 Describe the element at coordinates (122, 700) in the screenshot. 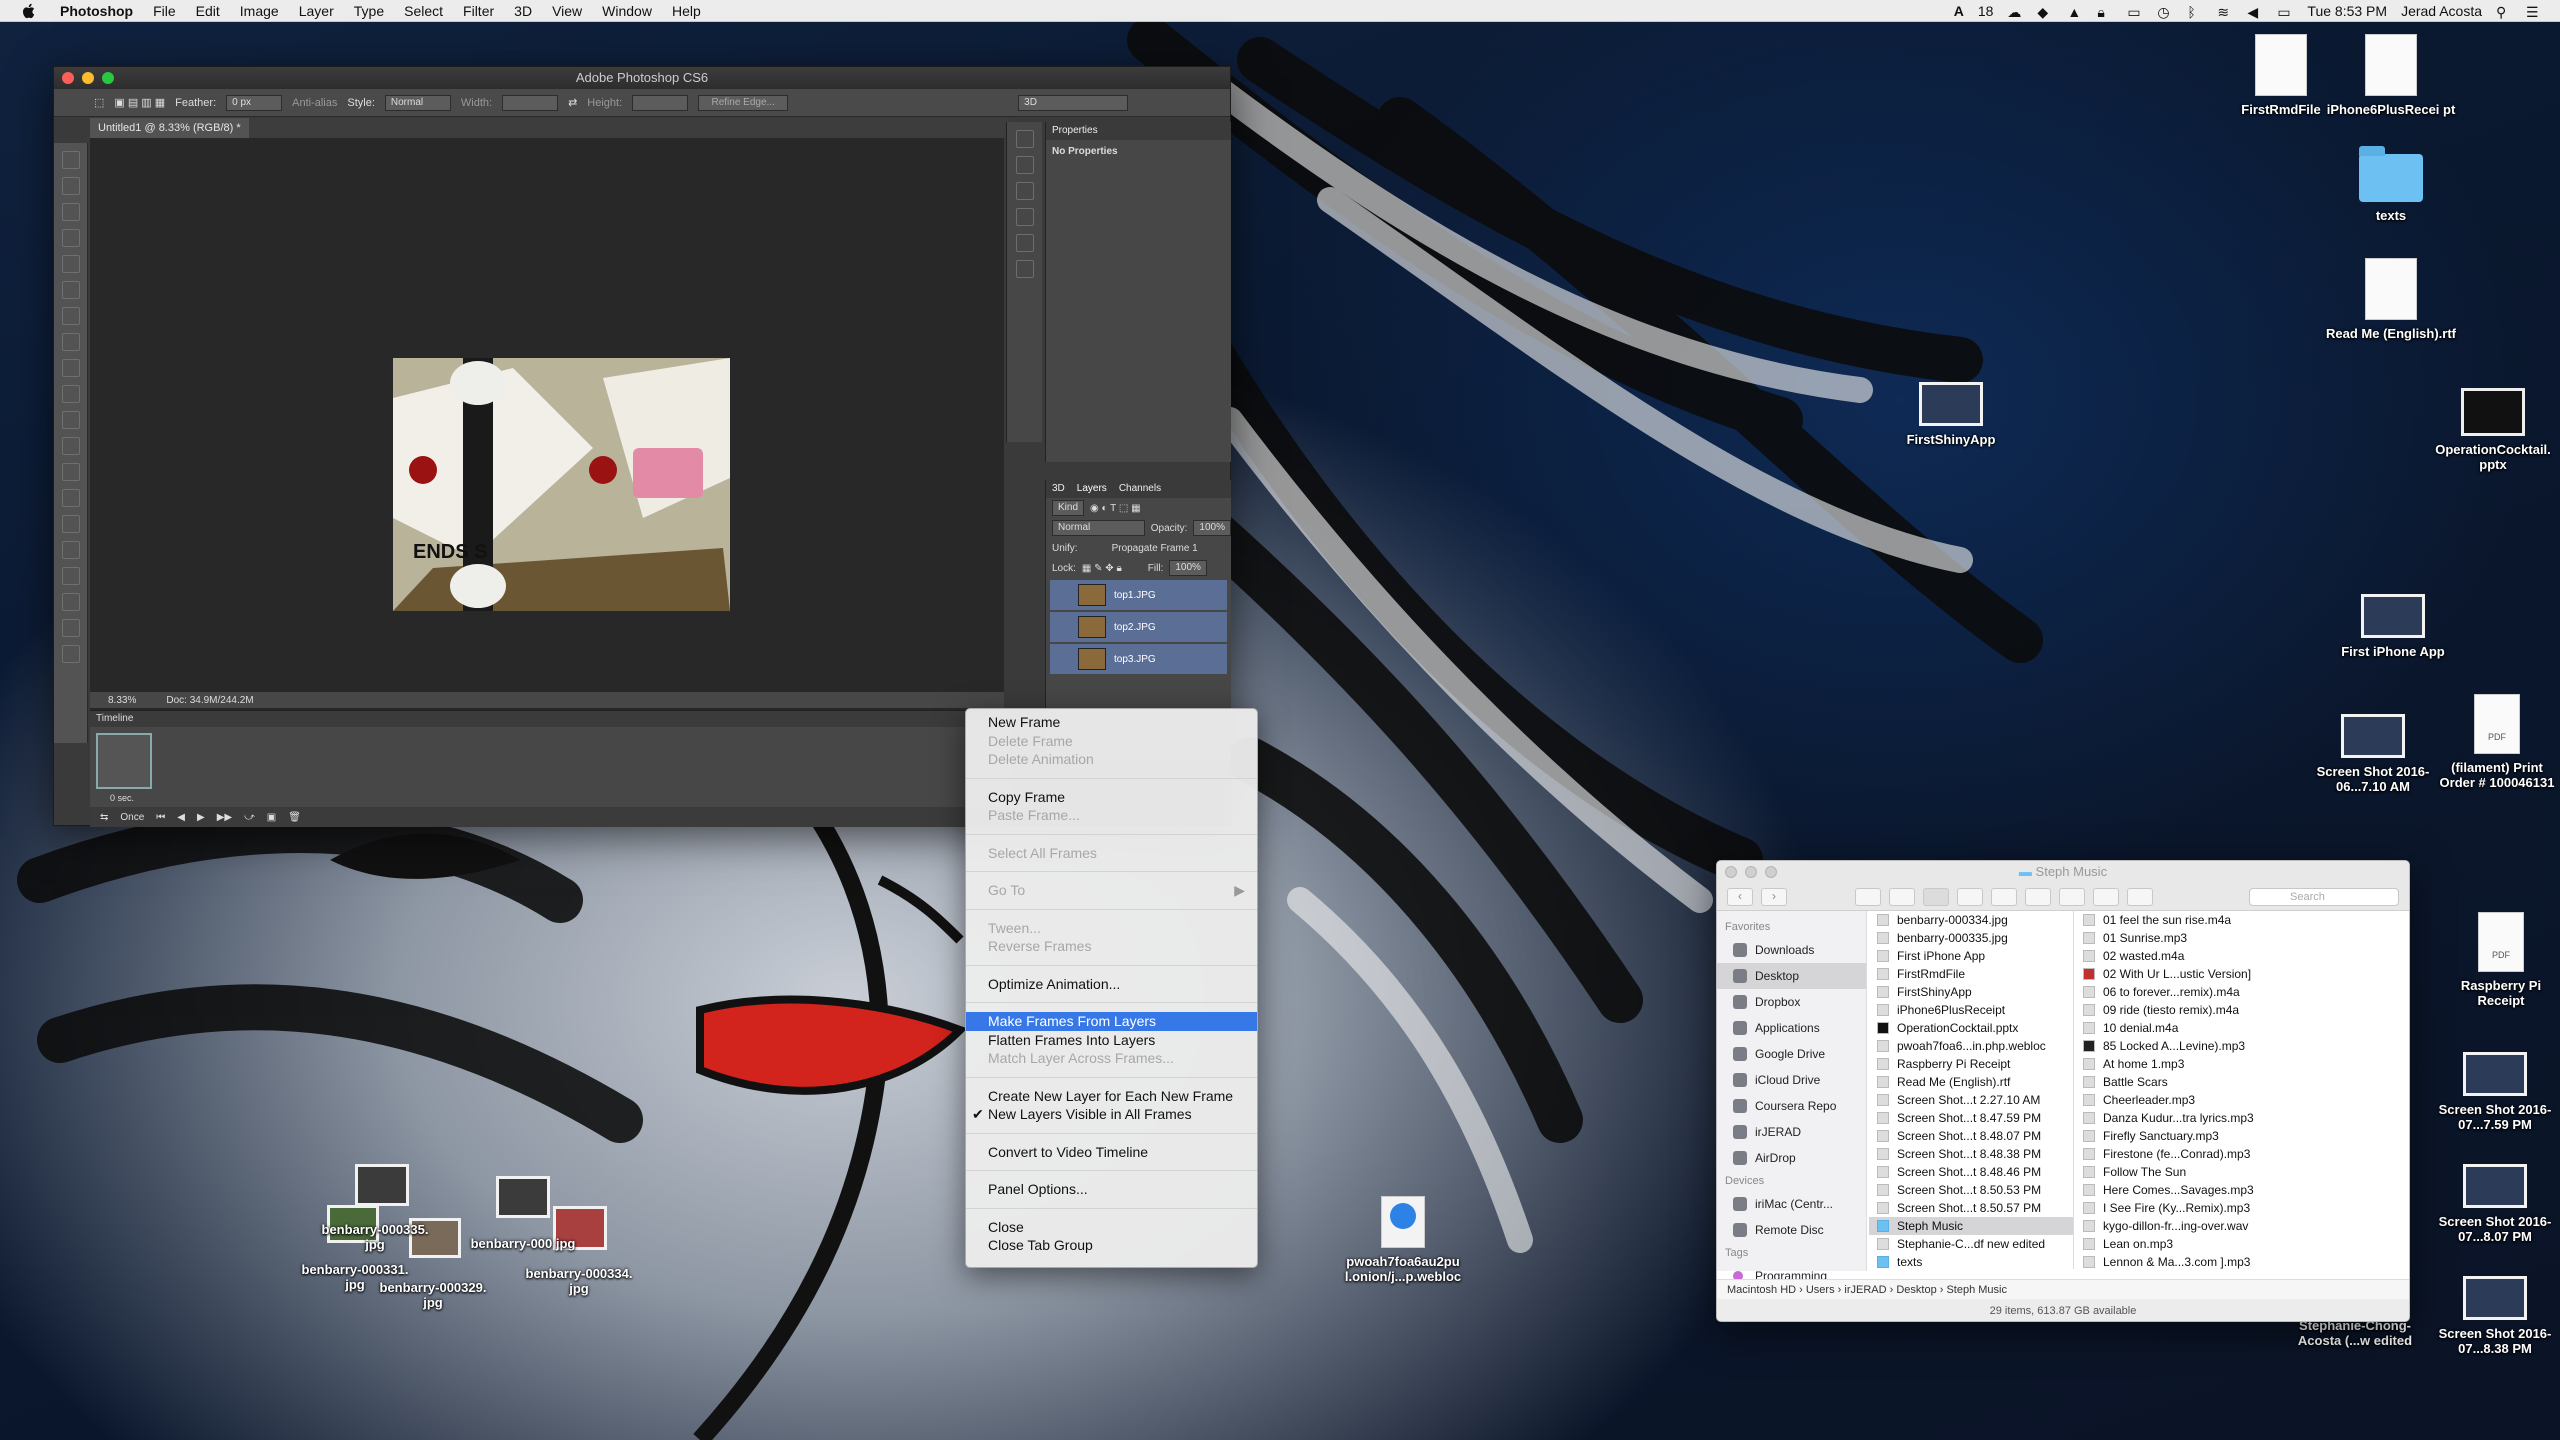

I see `zoom-level: 8.33%` at that location.